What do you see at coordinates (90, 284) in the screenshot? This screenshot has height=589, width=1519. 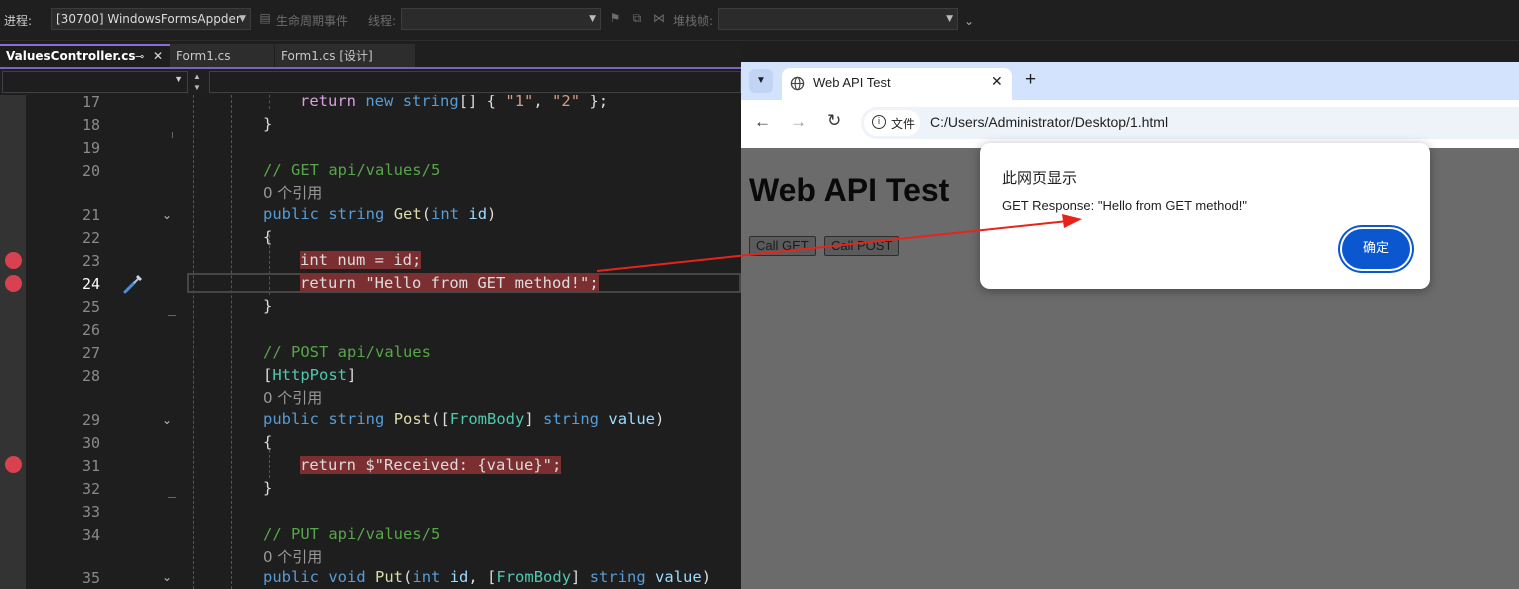 I see `line-number-current: 24` at bounding box center [90, 284].